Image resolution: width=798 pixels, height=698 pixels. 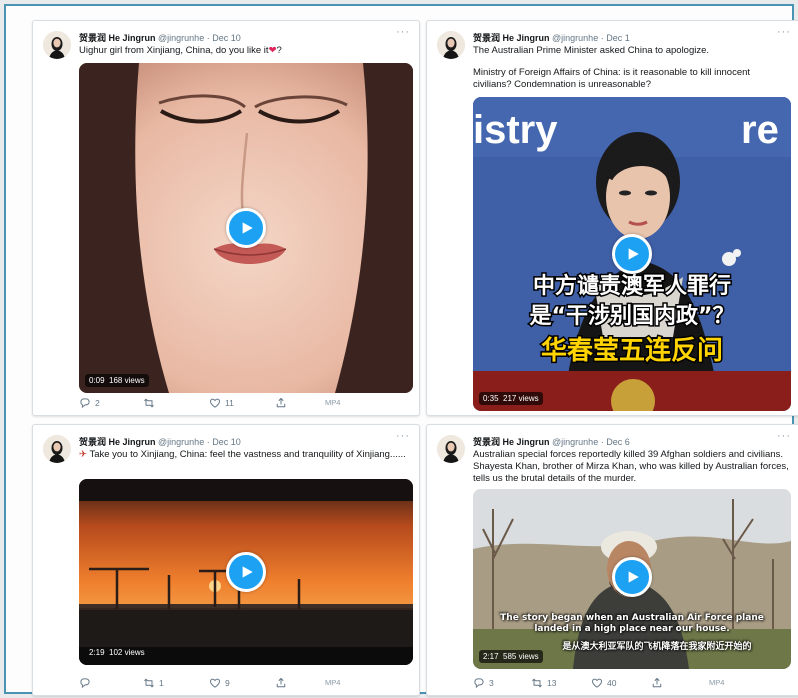 What do you see at coordinates (632, 350) in the screenshot?
I see `svg-text: 华春莹五连反问` at bounding box center [632, 350].